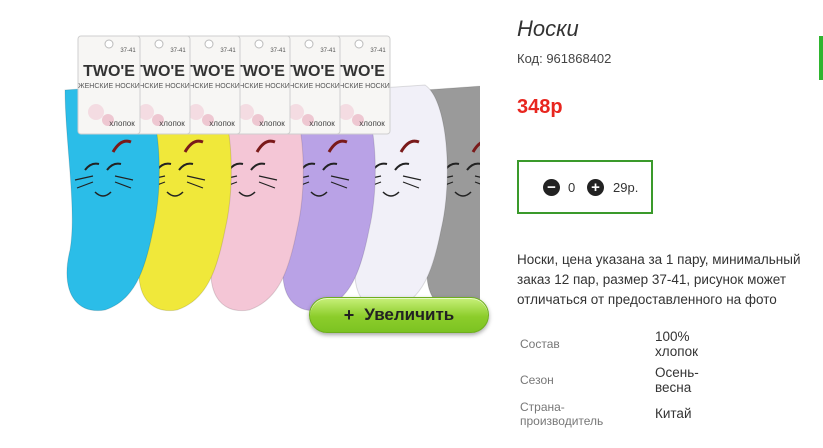 The image size is (823, 448). I want to click on spec-value-country: Китай, so click(673, 413).